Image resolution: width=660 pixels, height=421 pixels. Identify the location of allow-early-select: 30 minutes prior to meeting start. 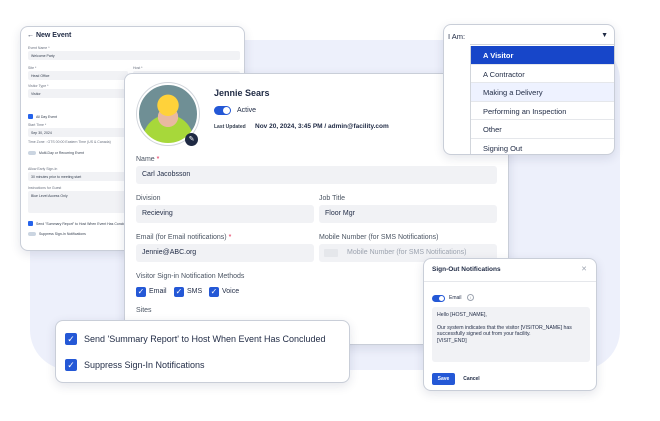
(78, 176).